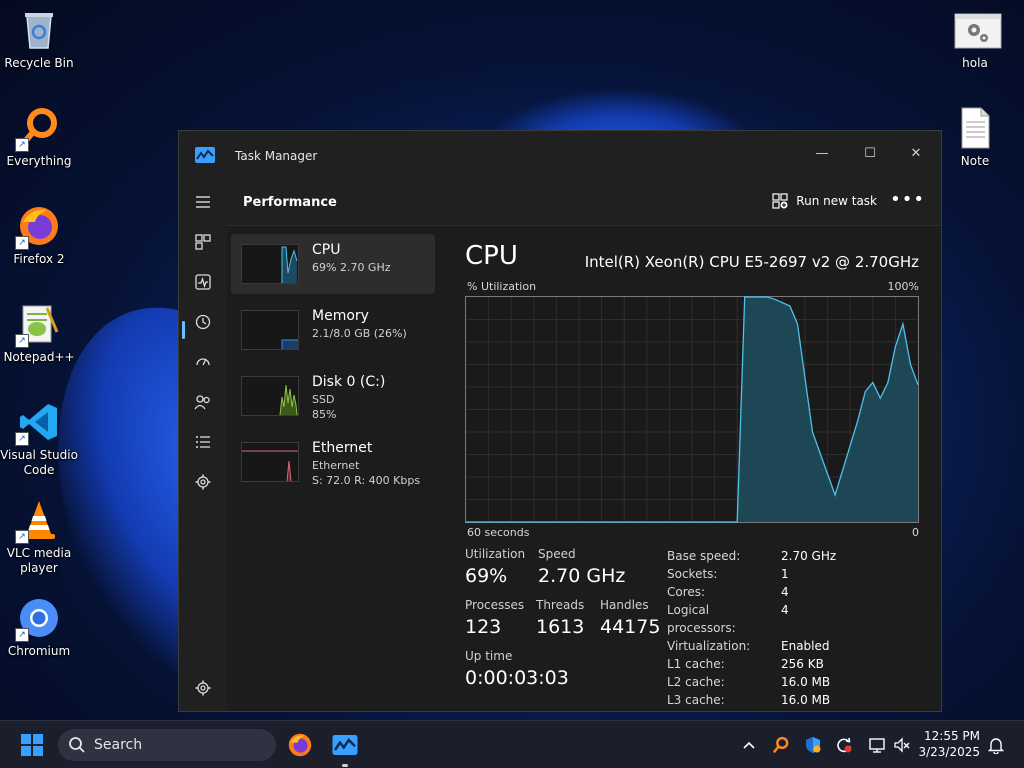  Describe the element at coordinates (560, 627) in the screenshot. I see `stat-value: 1613` at that location.